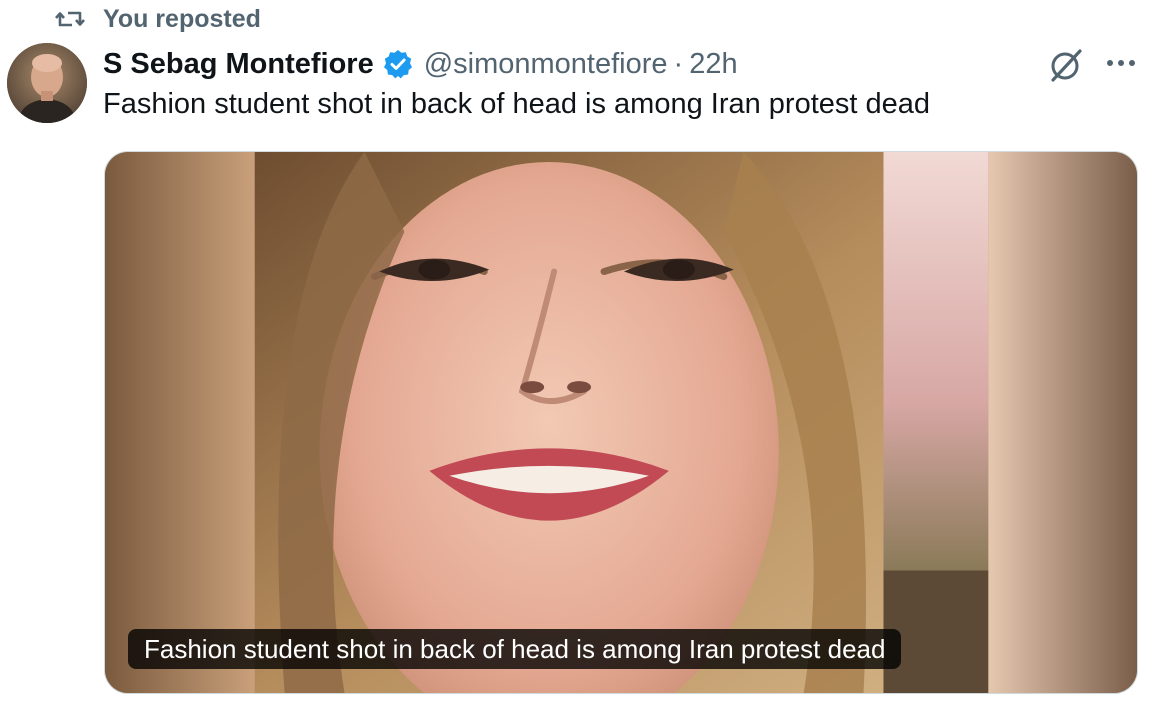 The width and height of the screenshot is (1162, 710). What do you see at coordinates (182, 18) in the screenshot?
I see `social-context-label: You reposted` at bounding box center [182, 18].